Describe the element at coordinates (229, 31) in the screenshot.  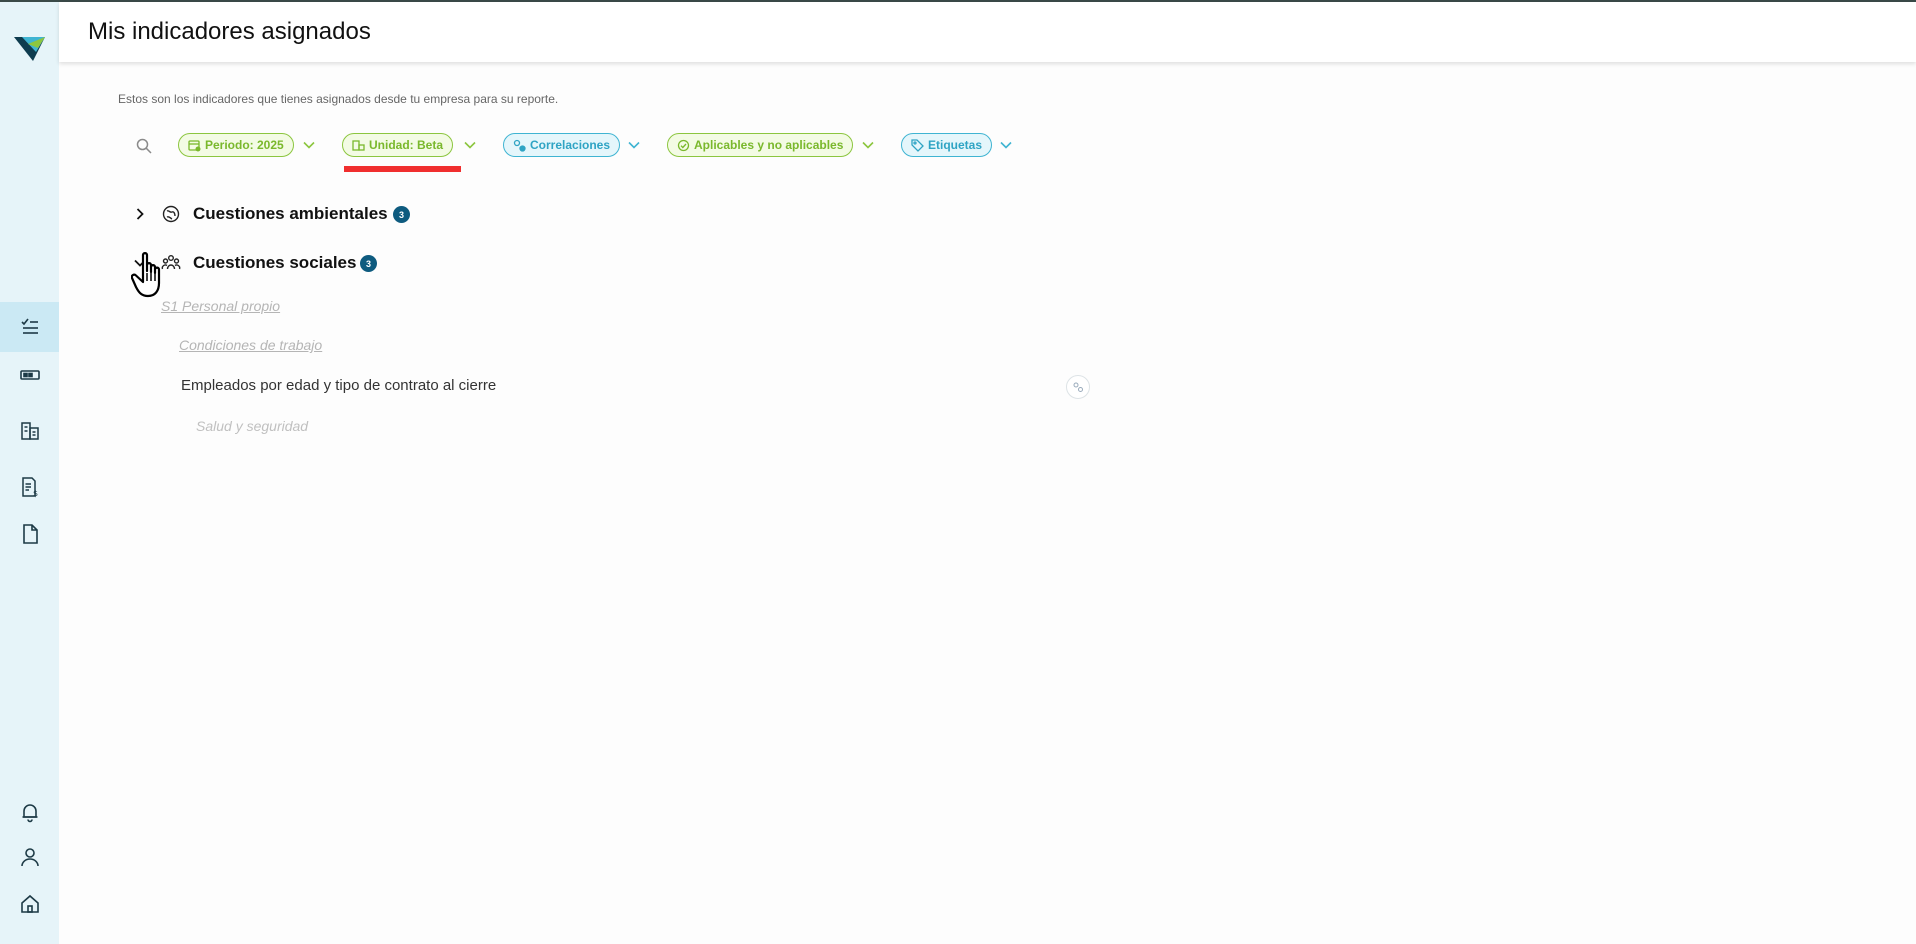
I see `page-title: Mis indicadores asignados` at that location.